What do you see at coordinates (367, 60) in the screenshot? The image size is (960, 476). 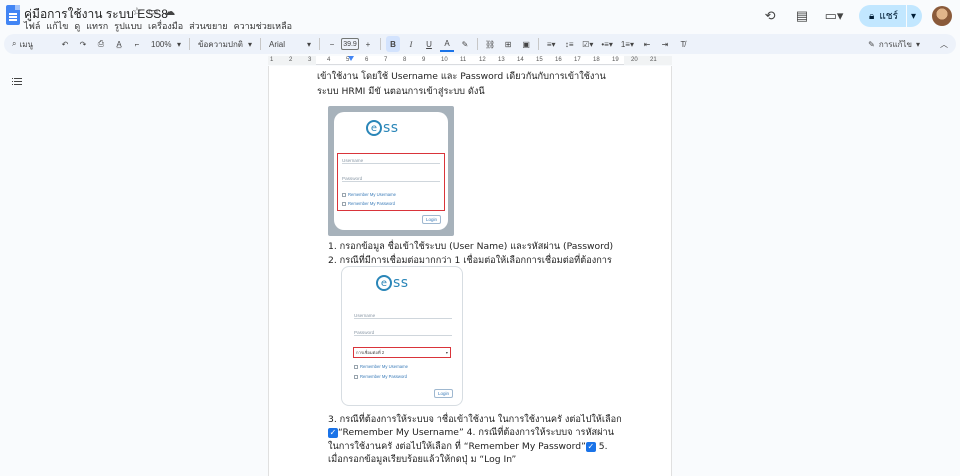 I see `ruler-number: 6` at bounding box center [367, 60].